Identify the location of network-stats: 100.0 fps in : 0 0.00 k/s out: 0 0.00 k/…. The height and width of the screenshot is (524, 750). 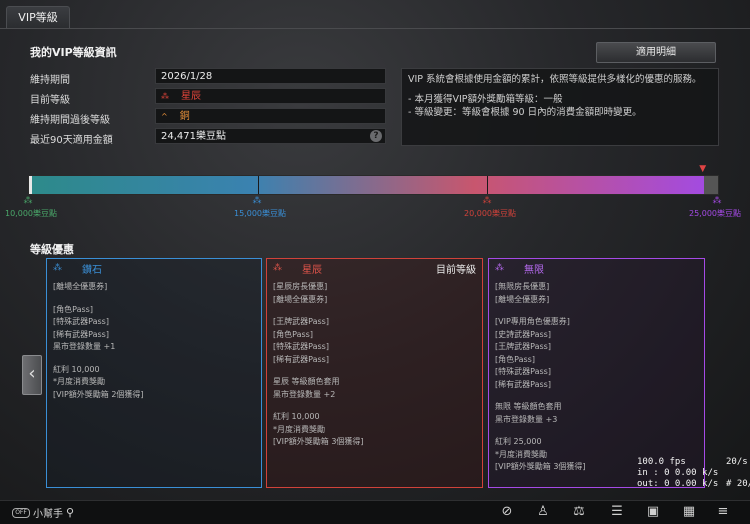
(677, 473).